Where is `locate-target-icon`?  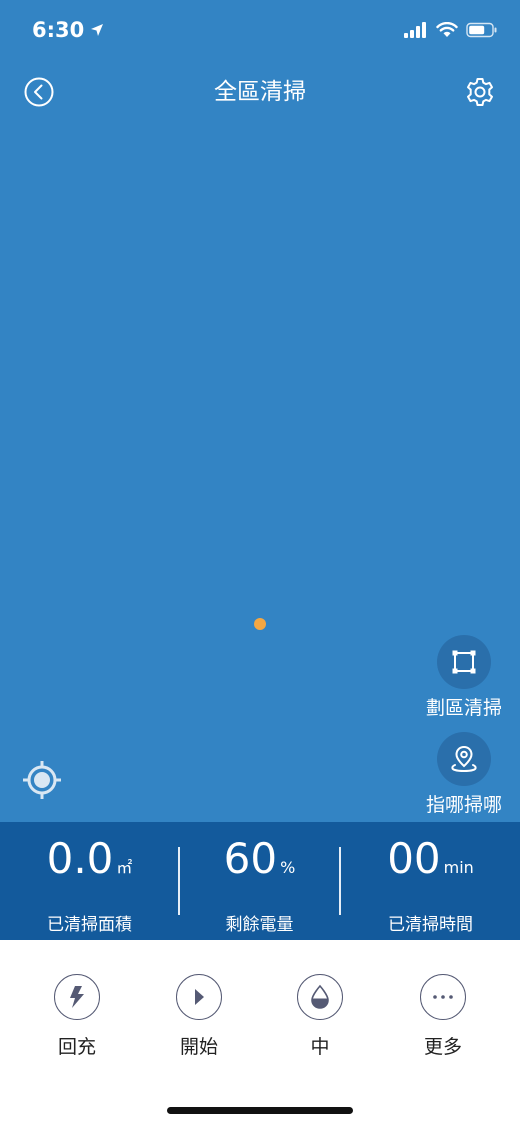 locate-target-icon is located at coordinates (42, 780).